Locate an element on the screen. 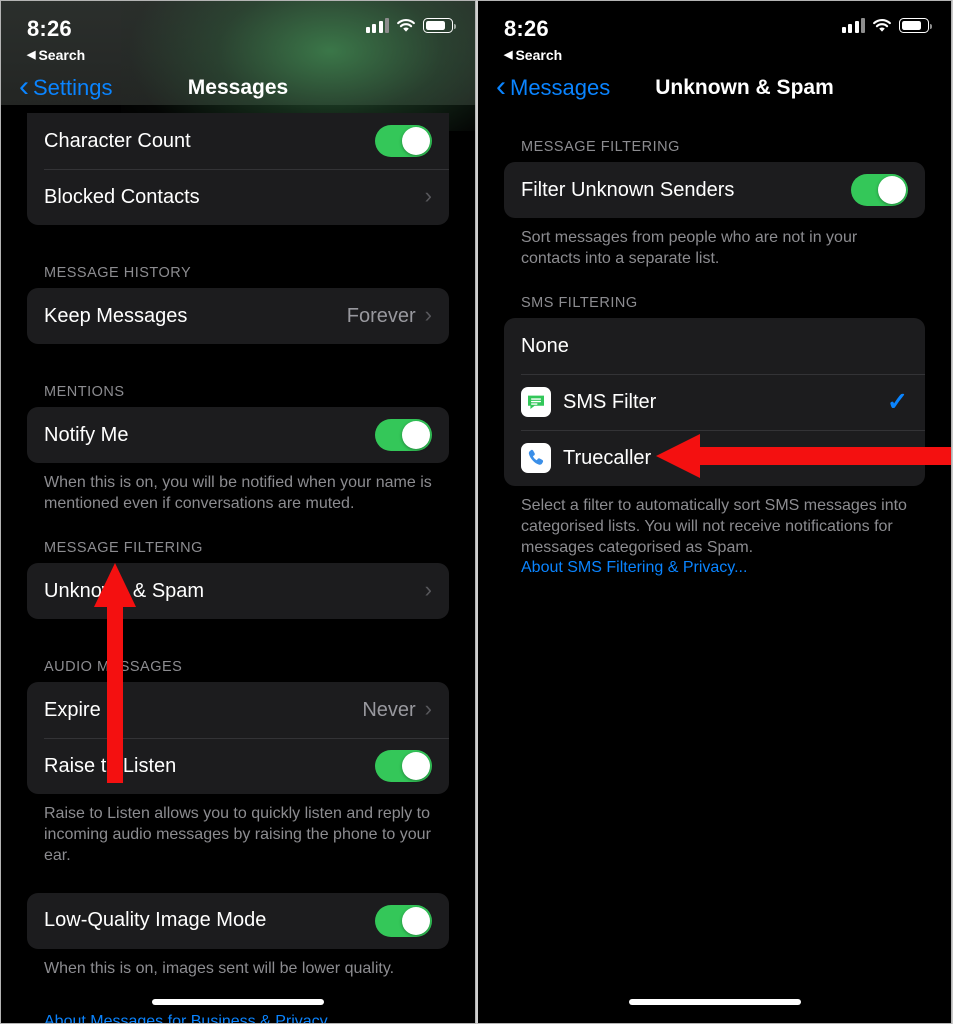 The image size is (953, 1024). row-notify-me: Notify Me is located at coordinates (238, 435).